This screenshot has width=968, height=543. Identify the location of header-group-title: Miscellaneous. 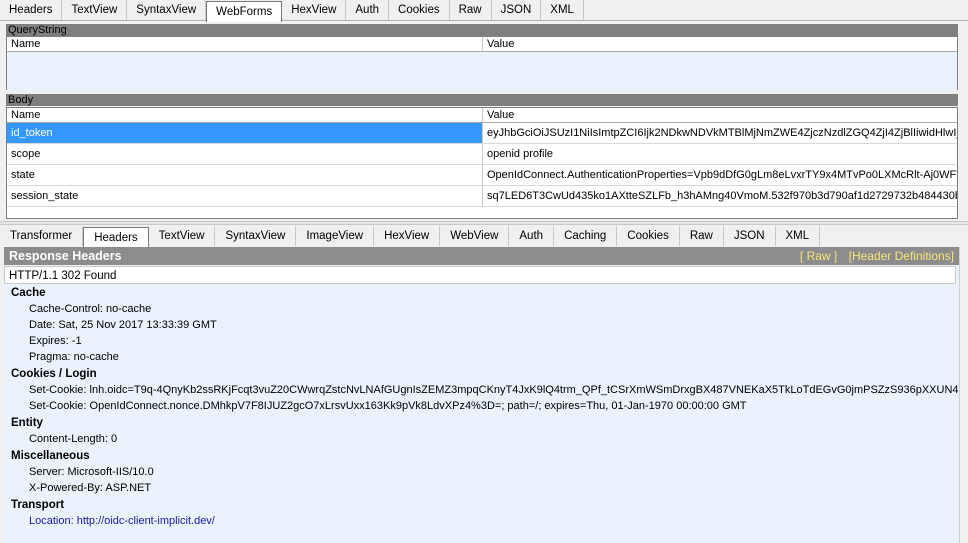
(482, 456).